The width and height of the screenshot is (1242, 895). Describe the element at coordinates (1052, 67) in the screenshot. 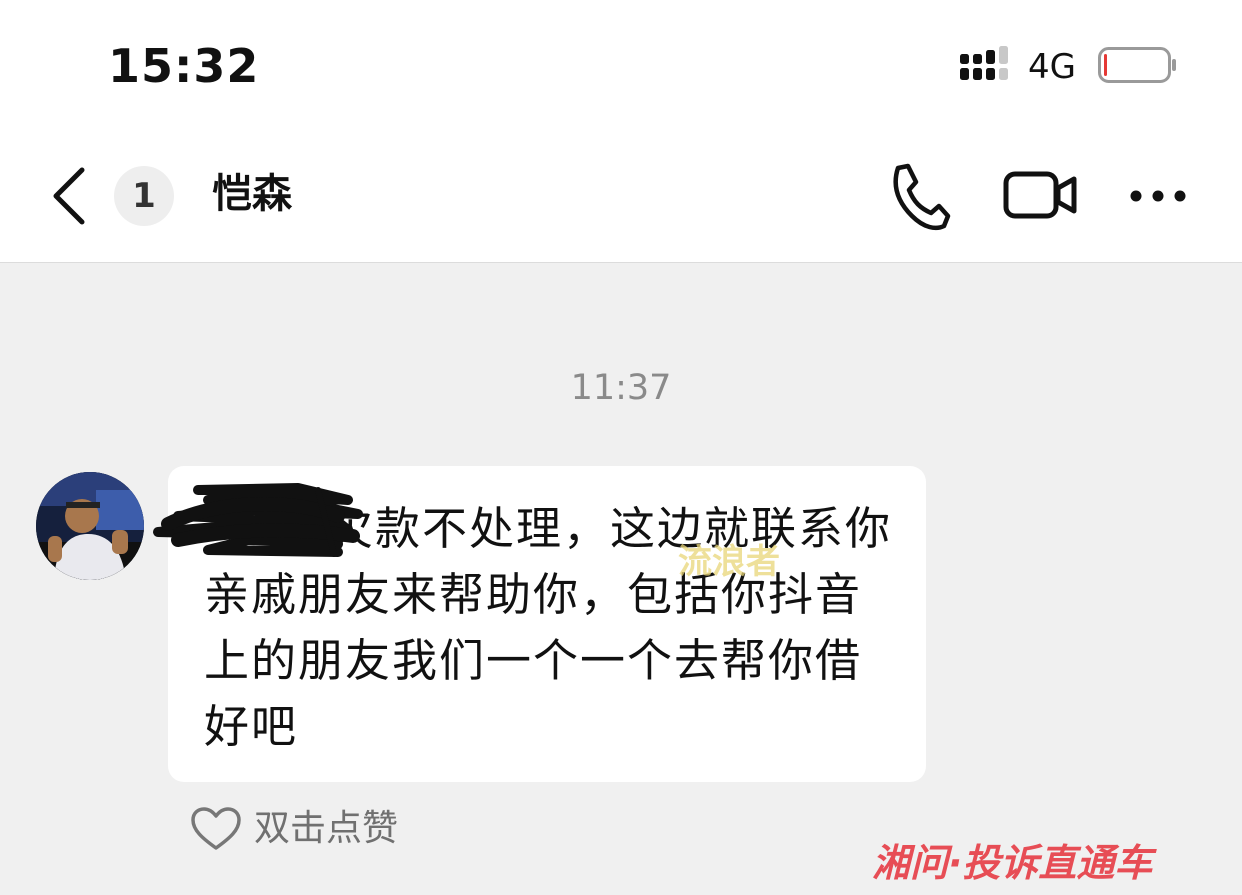

I see `network-type: 4G` at that location.